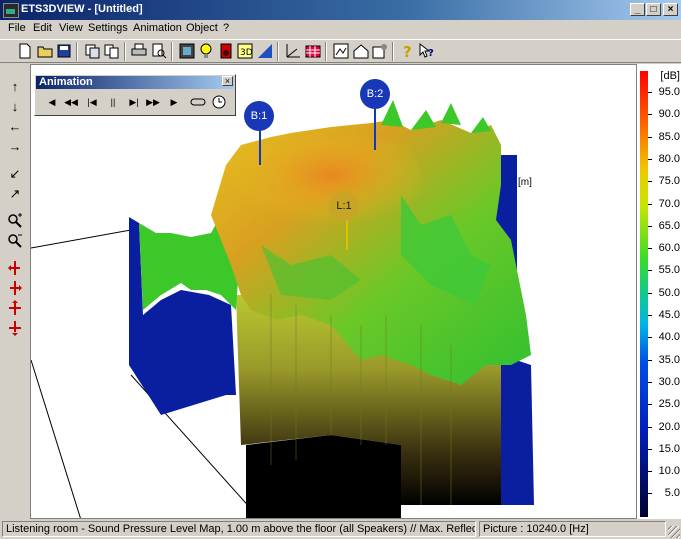 Image resolution: width=681 pixels, height=539 pixels. I want to click on app-icon, so click(11, 10).